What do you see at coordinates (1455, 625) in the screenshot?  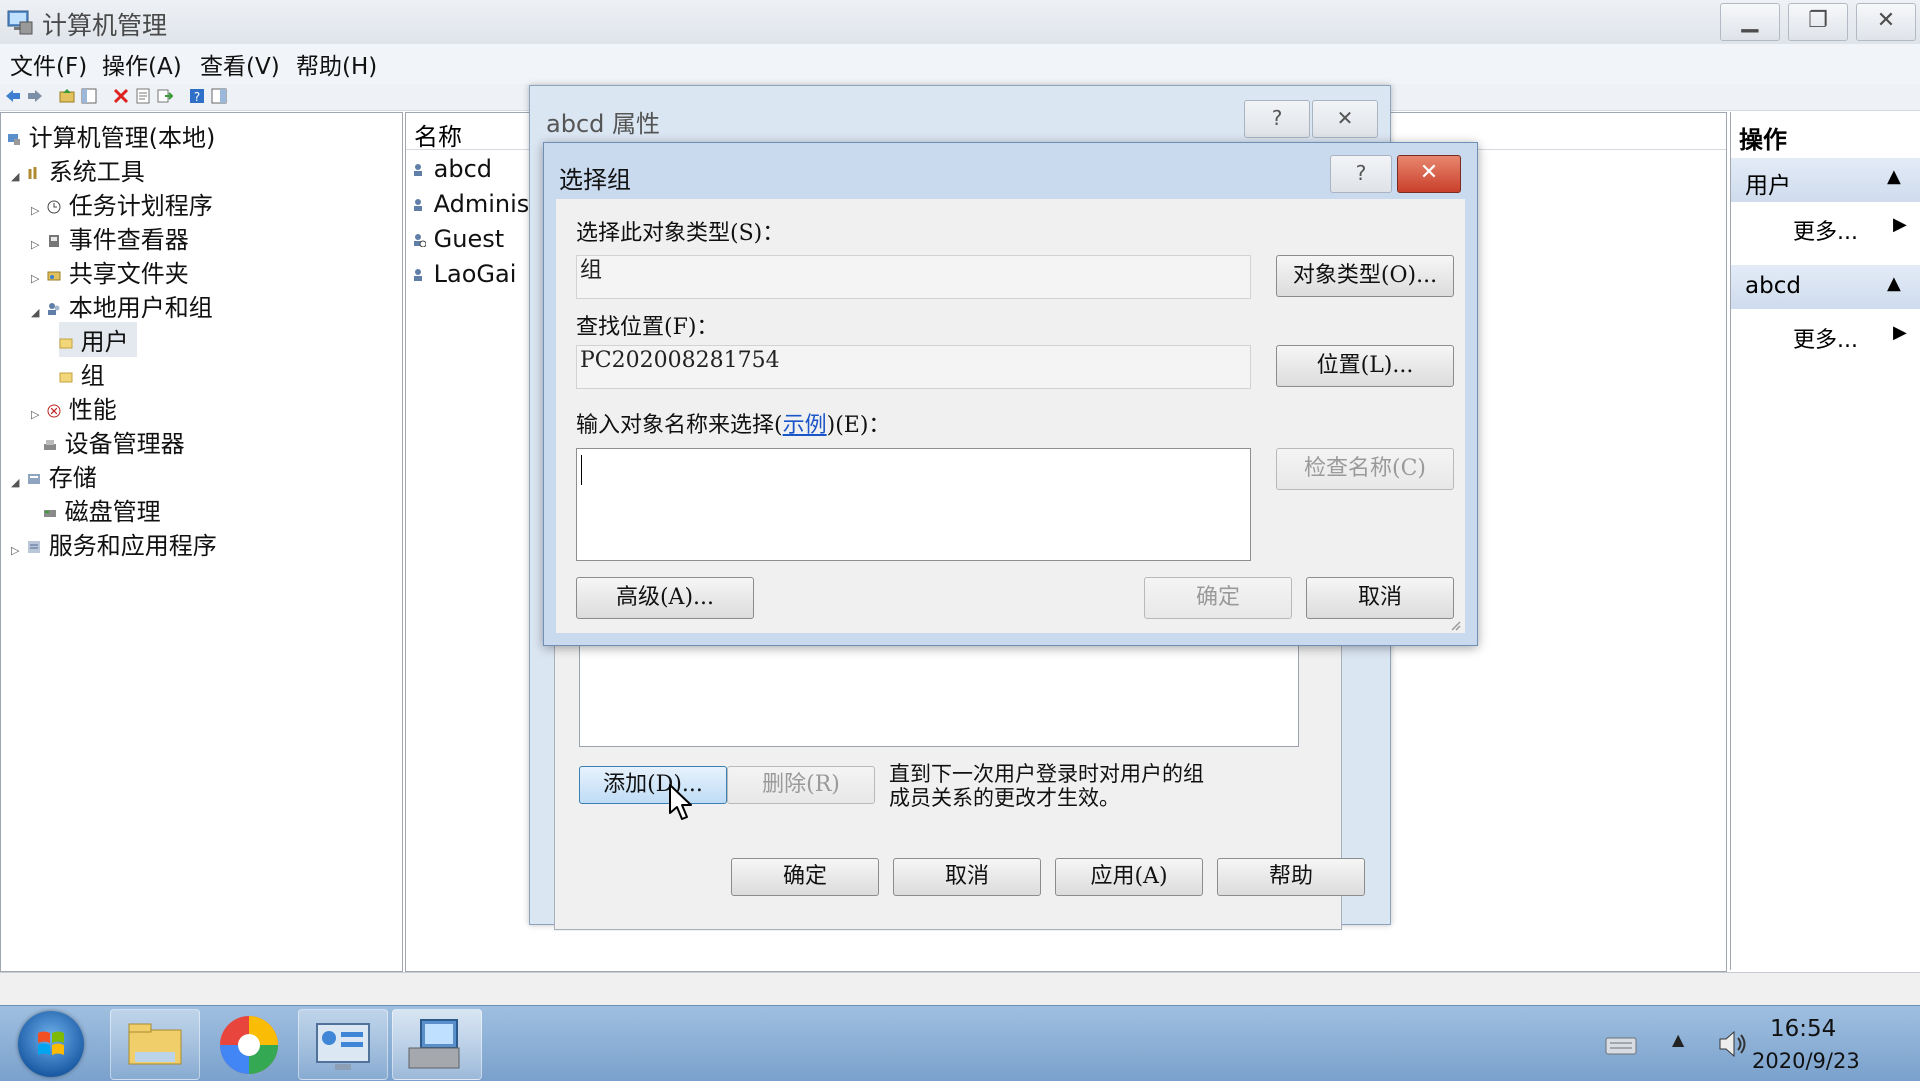 I see `resize-grip-icon` at bounding box center [1455, 625].